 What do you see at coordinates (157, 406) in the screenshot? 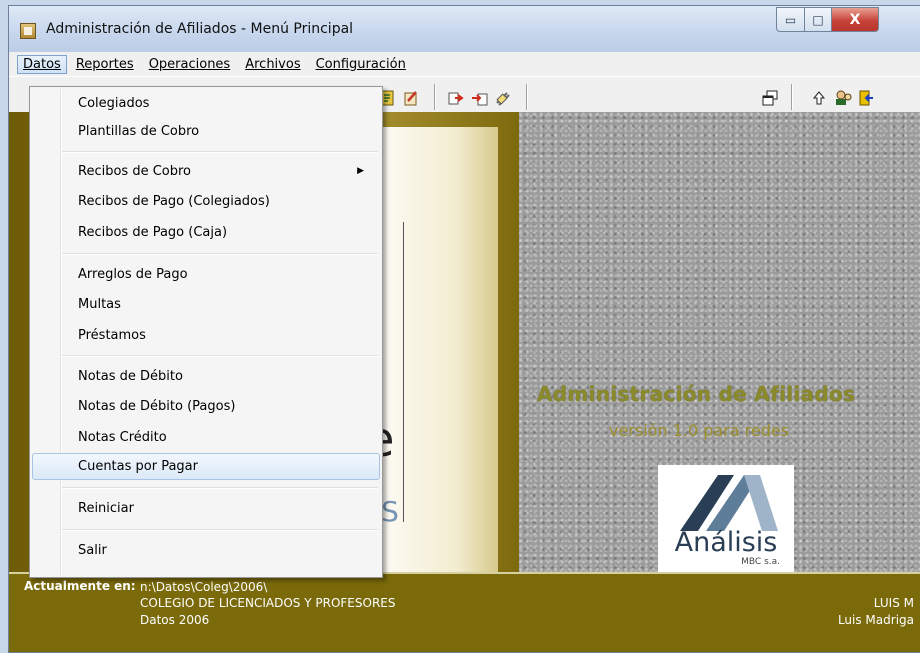
I see `menu-item-label: Notas de Débito (Pagos)` at bounding box center [157, 406].